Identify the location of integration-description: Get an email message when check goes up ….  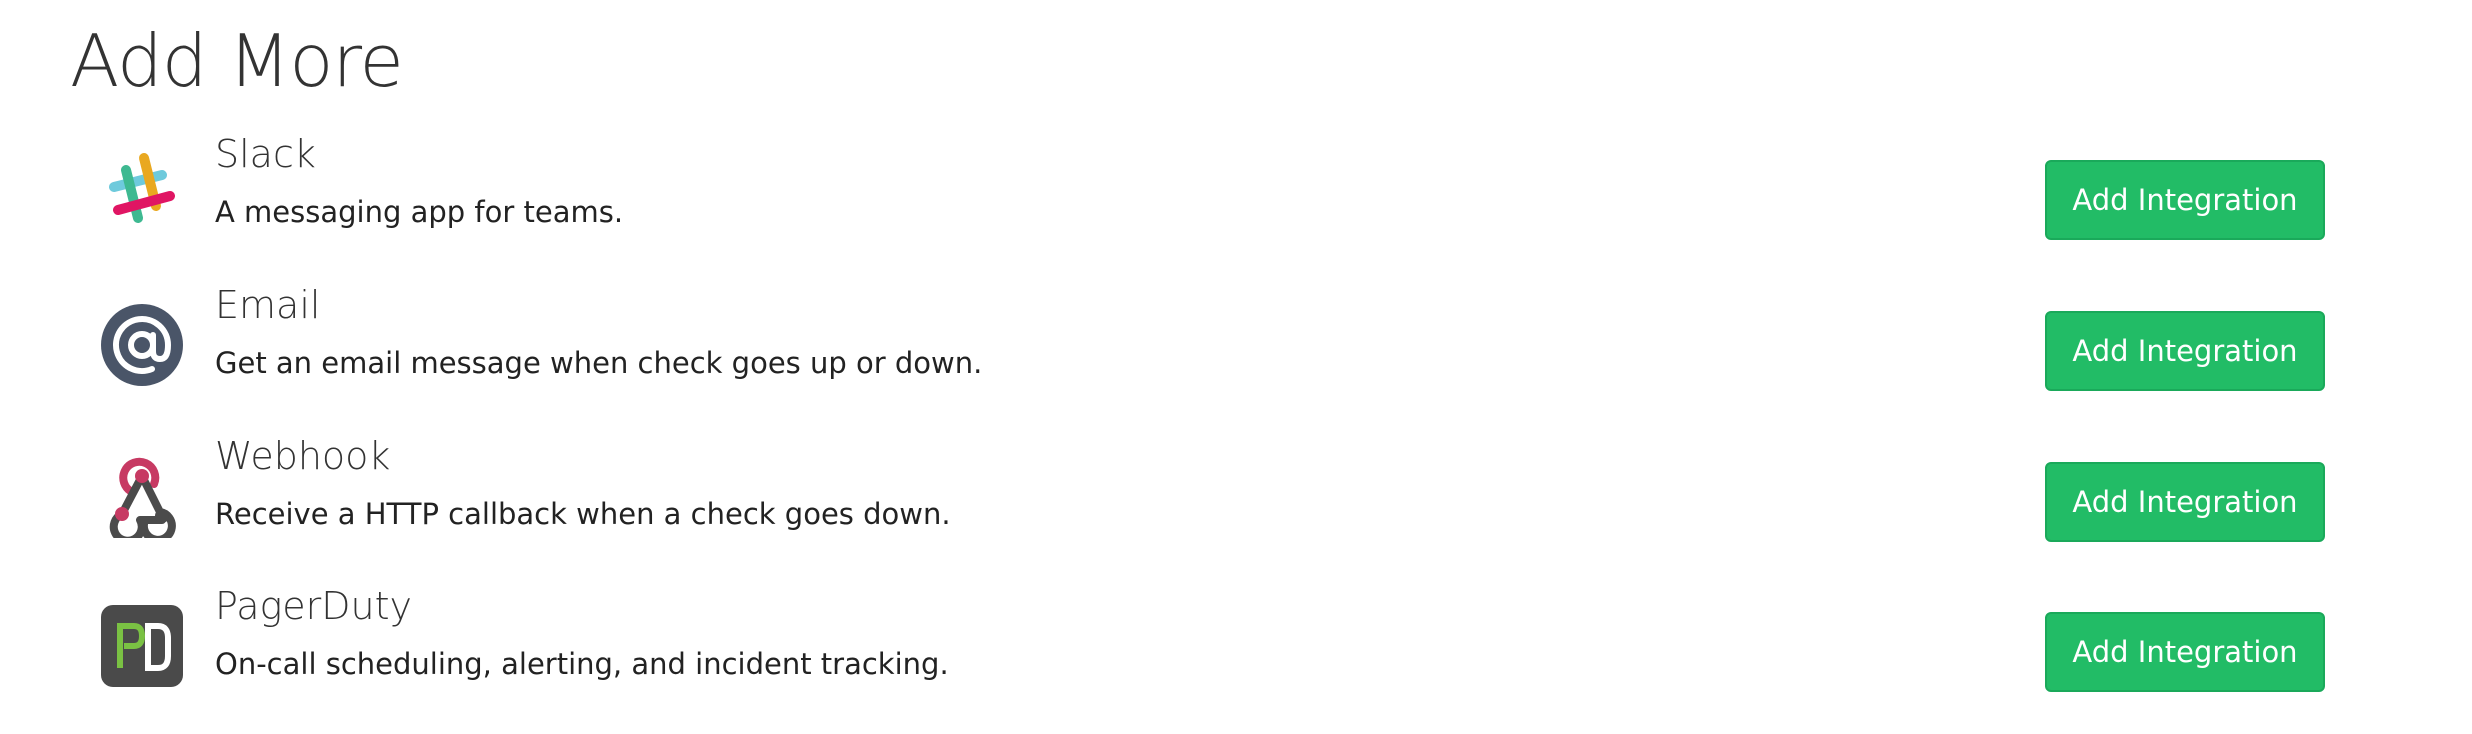
(599, 363).